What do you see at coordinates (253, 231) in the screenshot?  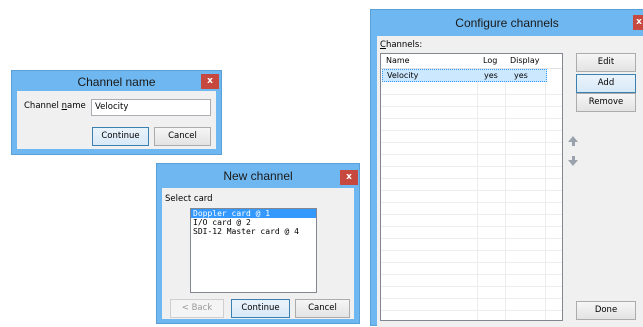 I see `list-item: SDI-12 Master card @ 4` at bounding box center [253, 231].